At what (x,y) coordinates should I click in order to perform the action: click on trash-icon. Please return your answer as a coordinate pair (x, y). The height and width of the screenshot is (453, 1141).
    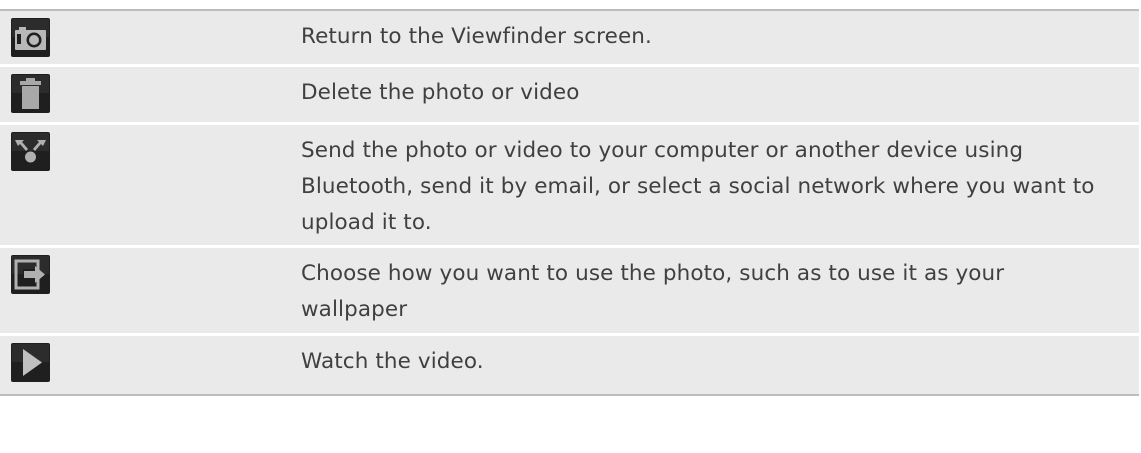
    Looking at the image, I should click on (30, 93).